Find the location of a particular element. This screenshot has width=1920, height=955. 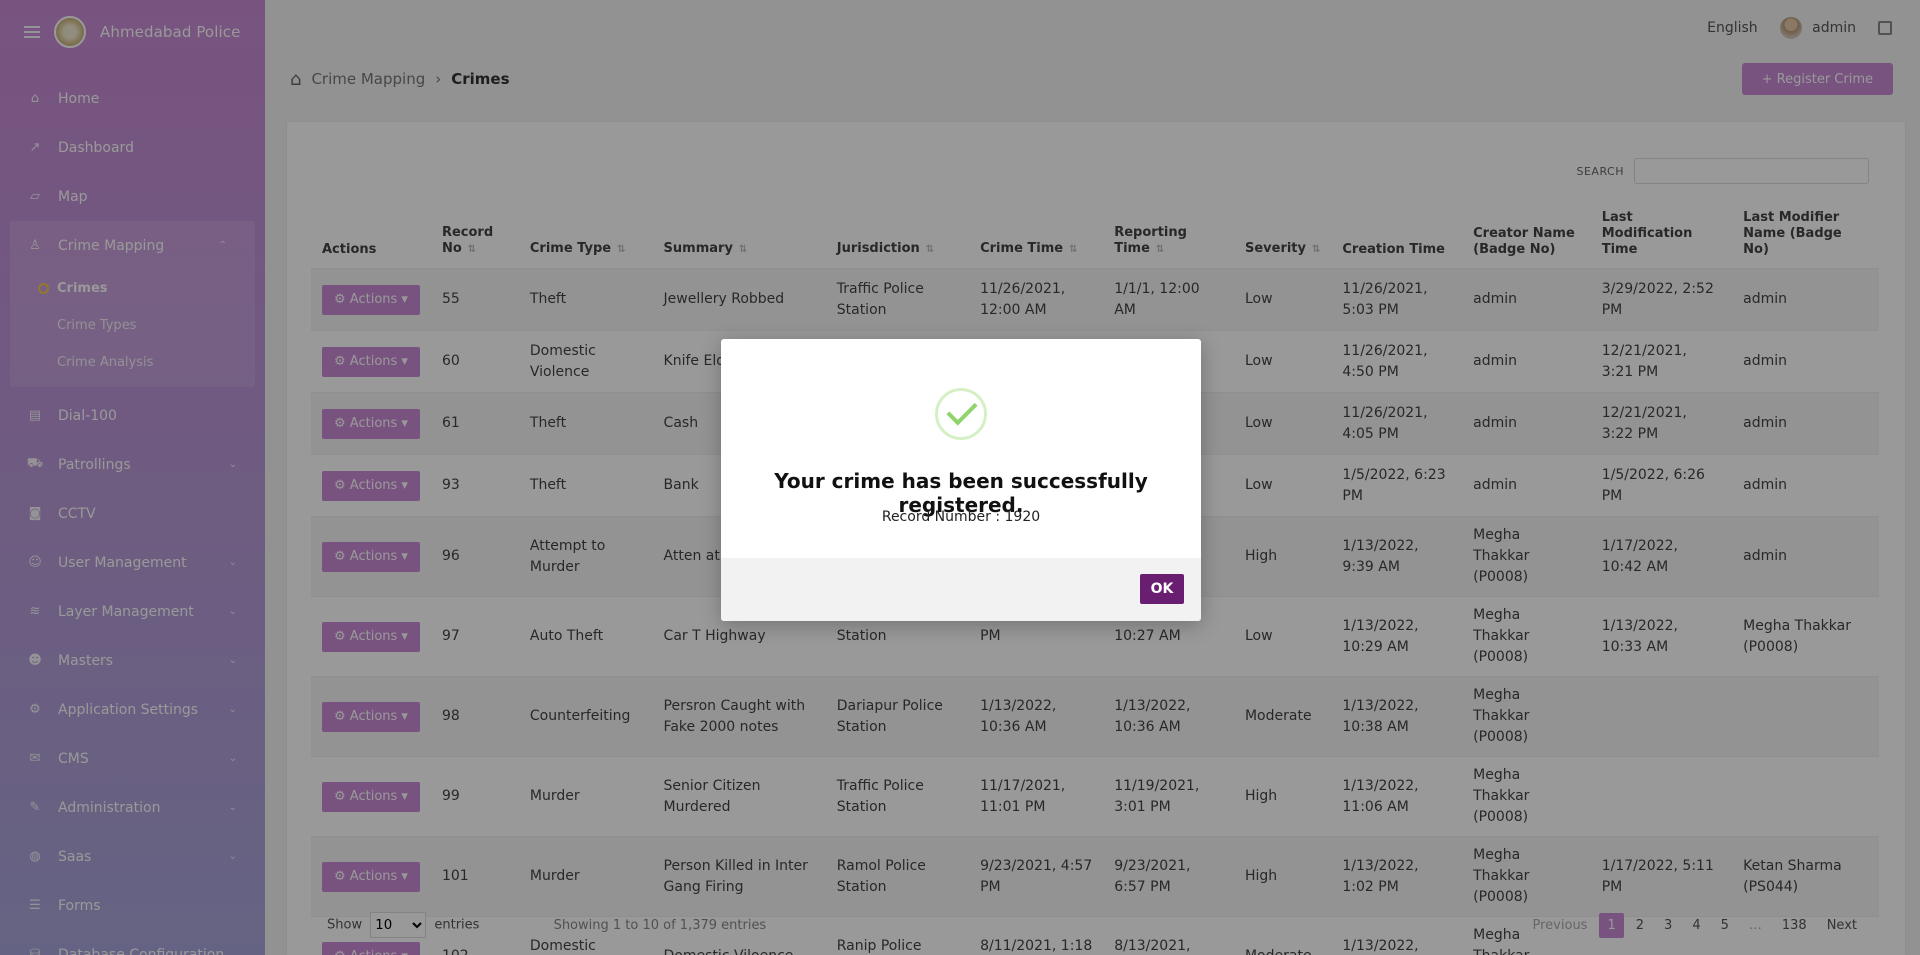

success-check-icon is located at coordinates (961, 414).